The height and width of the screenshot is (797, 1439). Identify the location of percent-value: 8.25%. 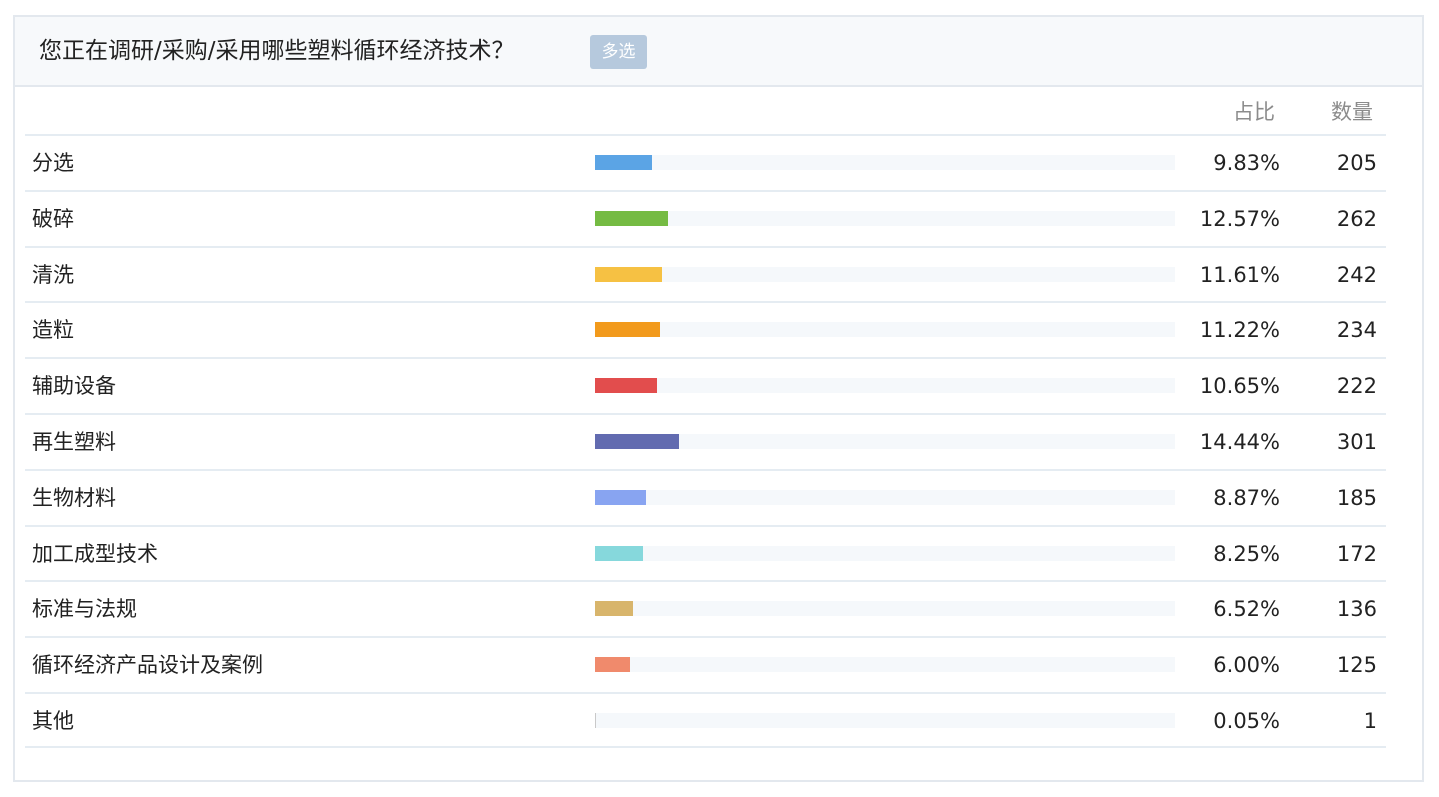
(1246, 553).